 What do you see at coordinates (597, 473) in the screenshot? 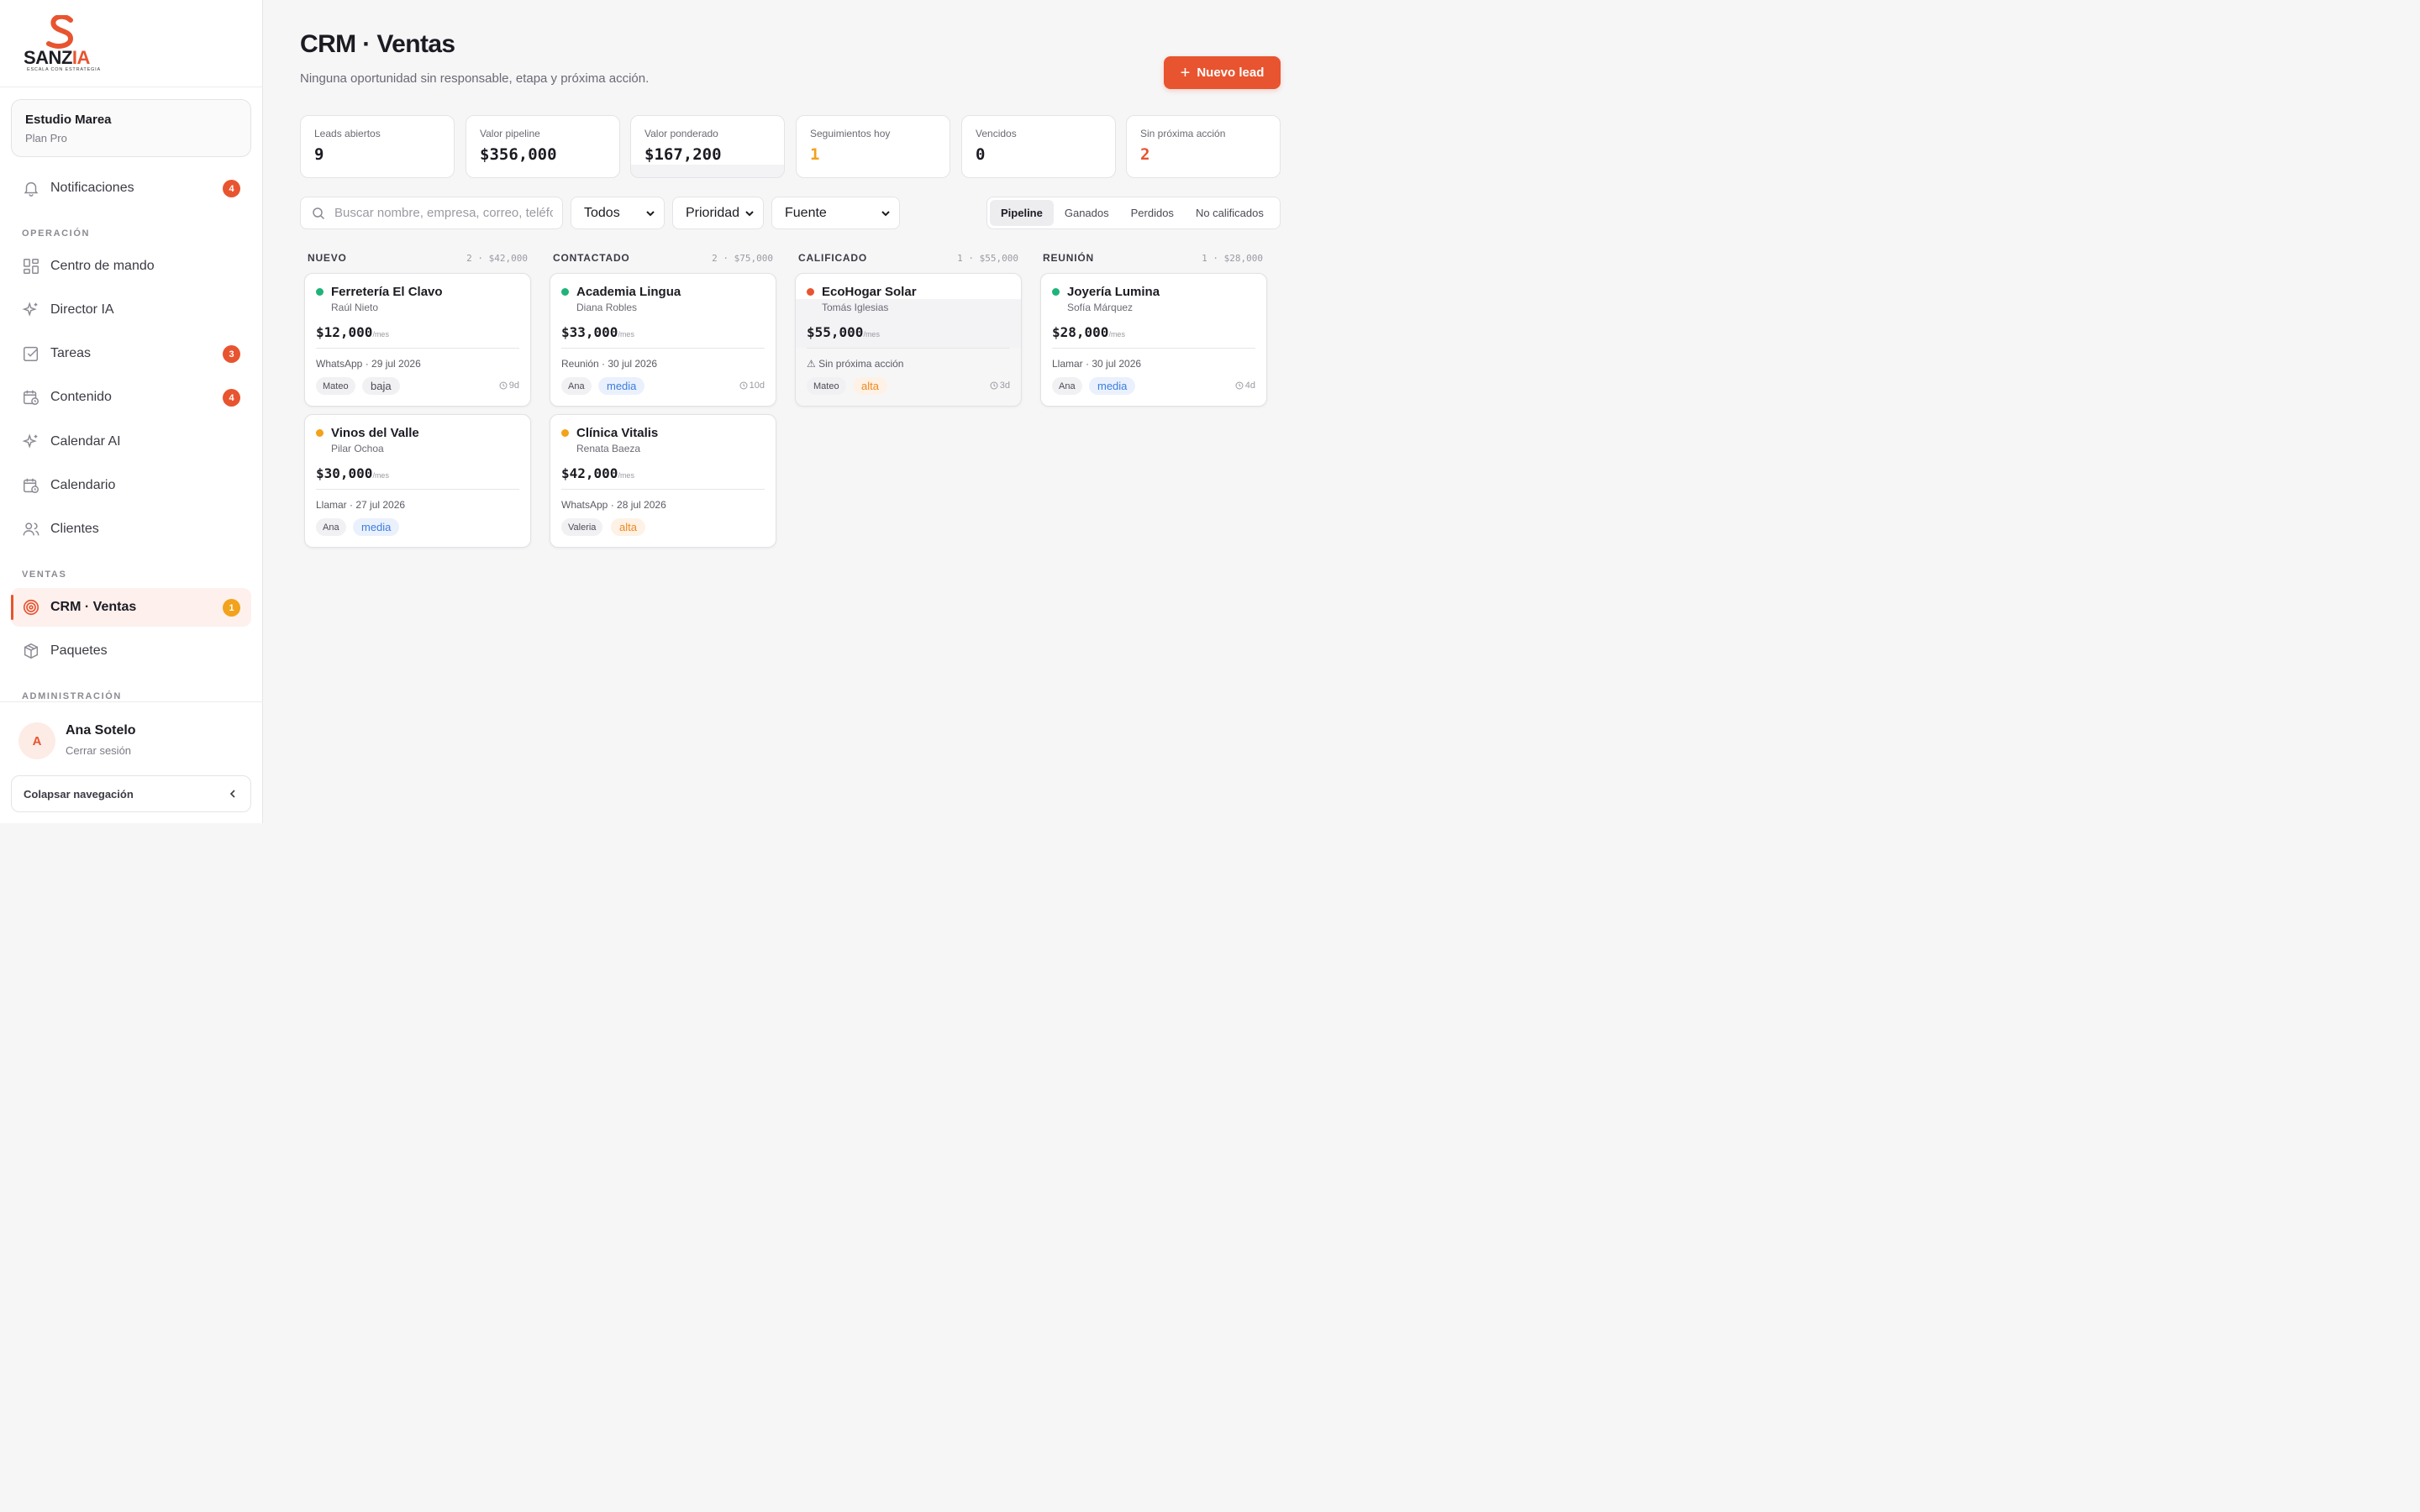
I see `lead-amount: $42,000/mes` at bounding box center [597, 473].